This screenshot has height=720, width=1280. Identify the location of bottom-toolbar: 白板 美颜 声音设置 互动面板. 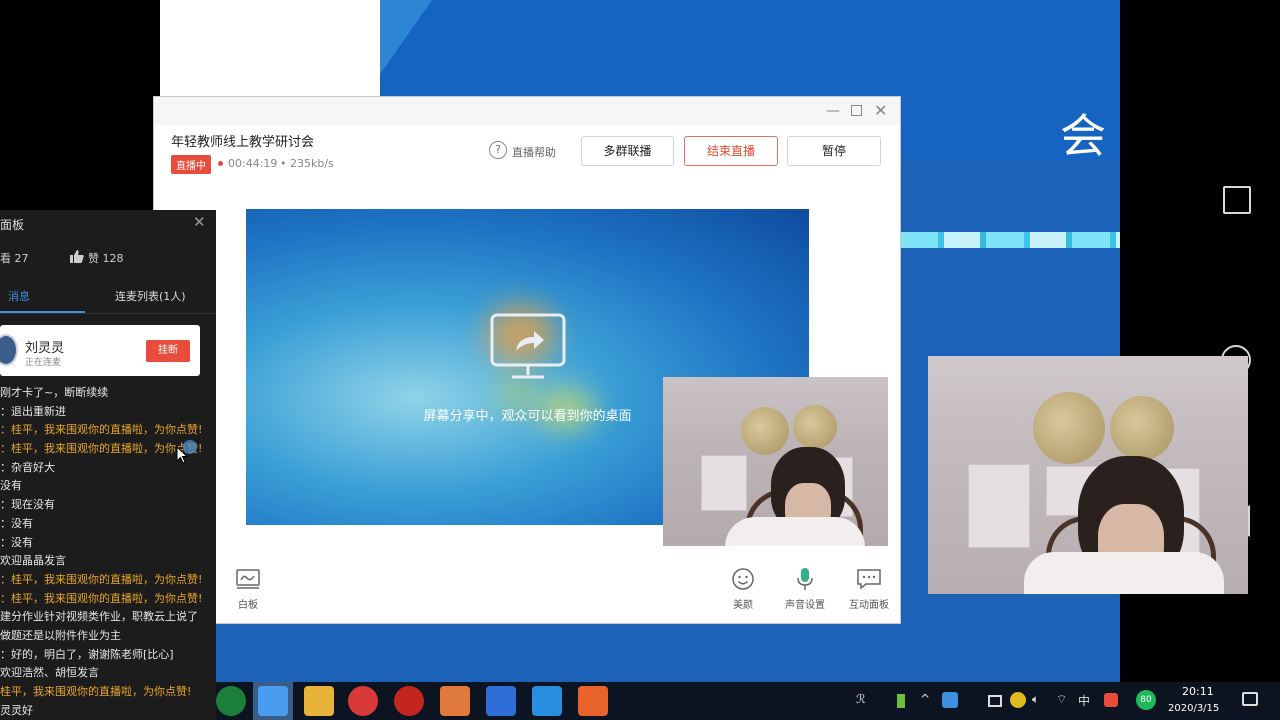
(527, 580).